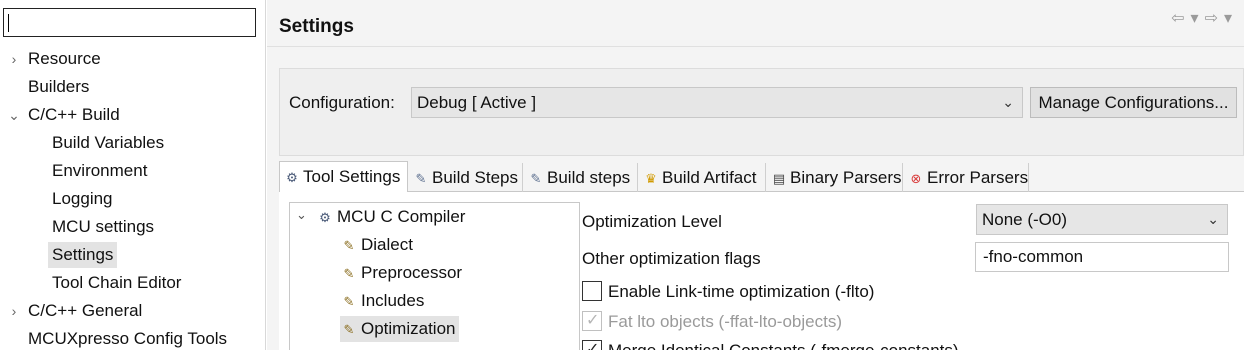  I want to click on other-optimization-flags-input: -fno-common, so click(1102, 257).